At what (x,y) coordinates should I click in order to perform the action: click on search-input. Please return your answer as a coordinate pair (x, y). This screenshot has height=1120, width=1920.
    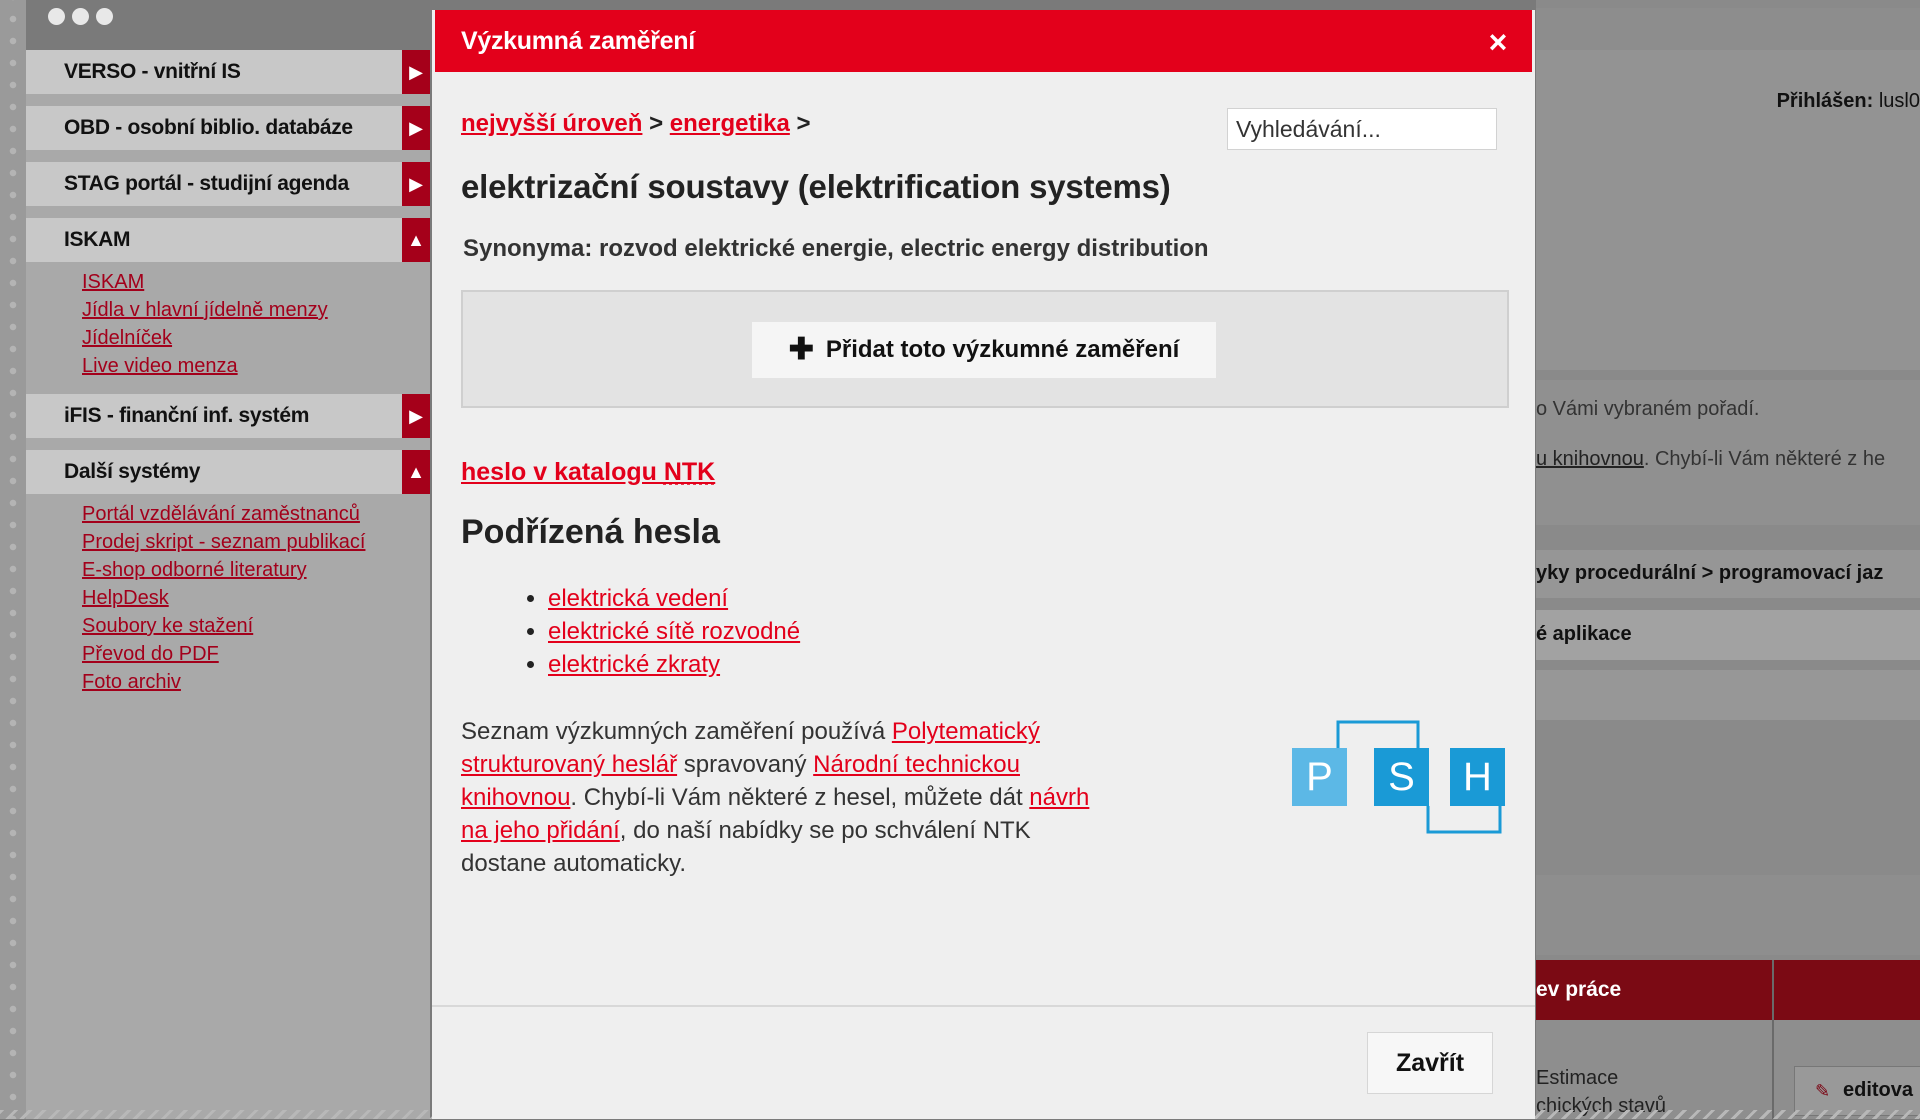
    Looking at the image, I should click on (1362, 129).